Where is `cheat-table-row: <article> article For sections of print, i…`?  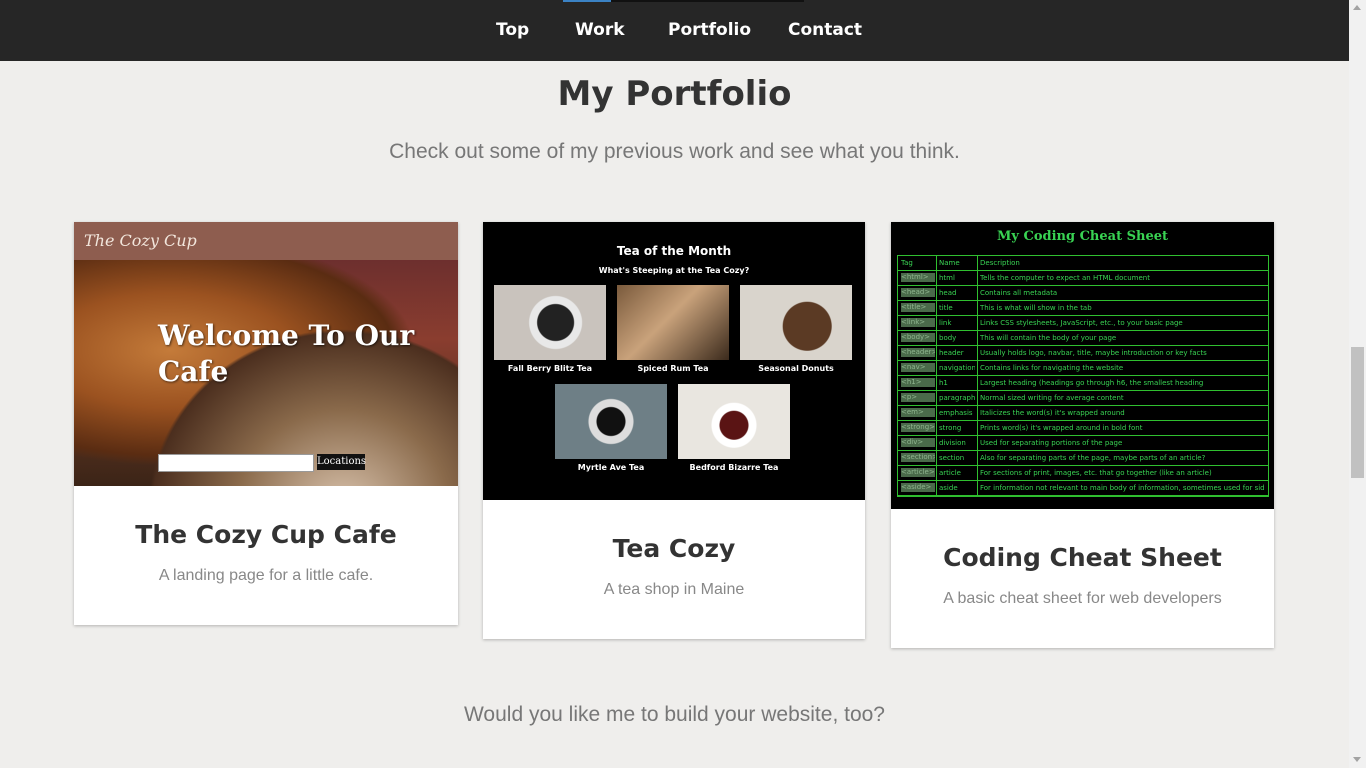 cheat-table-row: <article> article For sections of print, i… is located at coordinates (1083, 473).